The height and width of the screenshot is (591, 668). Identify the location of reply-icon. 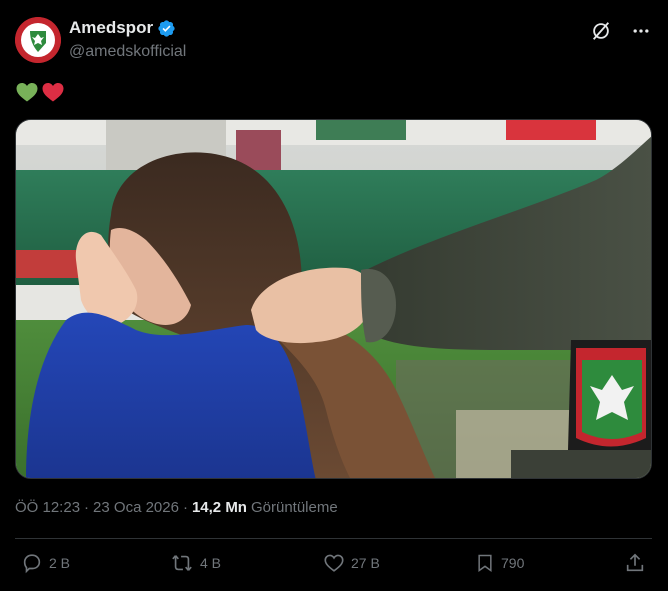
(32, 564).